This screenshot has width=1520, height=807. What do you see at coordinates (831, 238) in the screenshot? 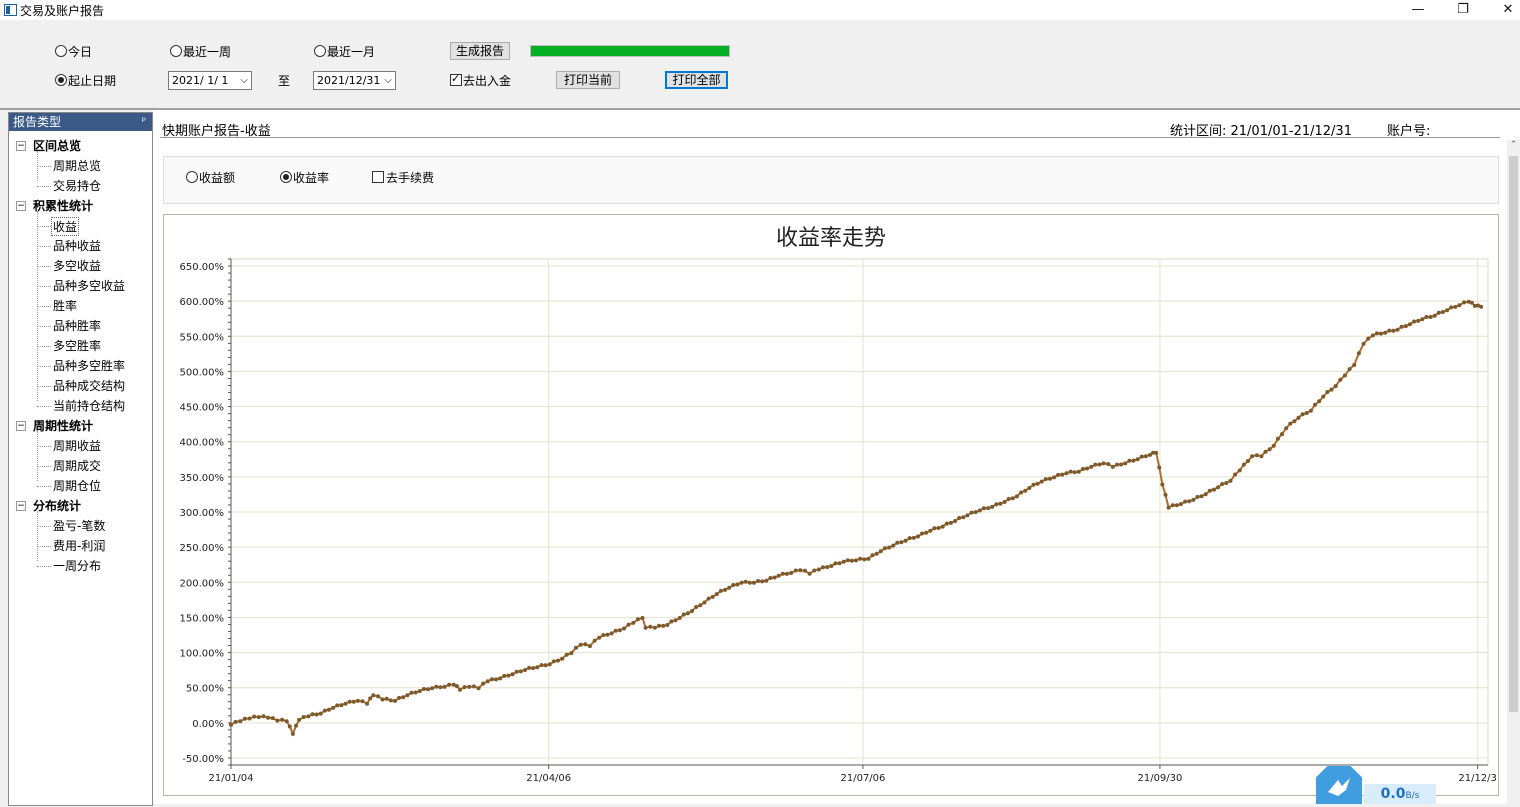
I see `chart-title: 收益率走势` at bounding box center [831, 238].